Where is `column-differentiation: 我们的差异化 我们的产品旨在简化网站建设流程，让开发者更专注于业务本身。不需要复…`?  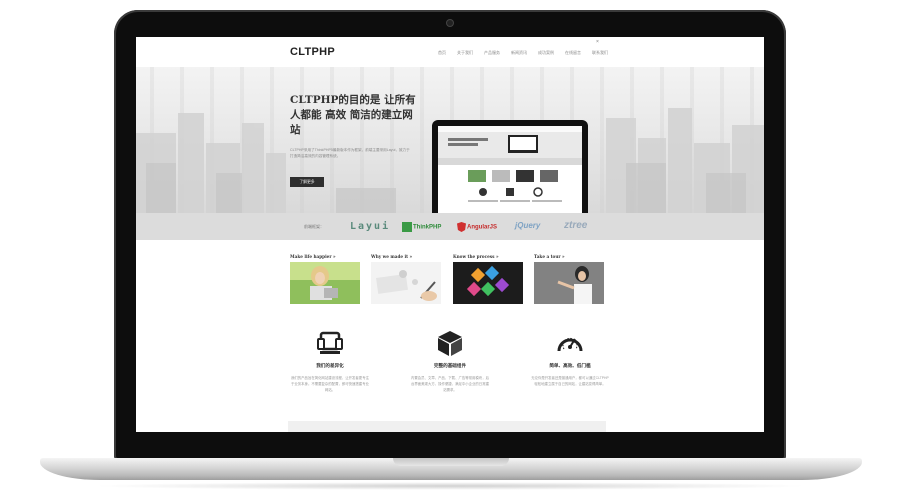
column-differentiation: 我们的差异化 我们的产品旨在简化网站建设流程，让开发者更专注于业务本身。不需要复… is located at coordinates (330, 361).